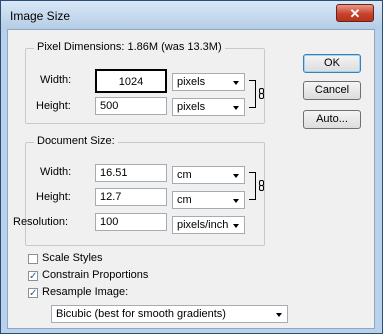 The width and height of the screenshot is (385, 336). Describe the element at coordinates (95, 275) in the screenshot. I see `constrain-proportions-label: Constrain Proportions` at that location.